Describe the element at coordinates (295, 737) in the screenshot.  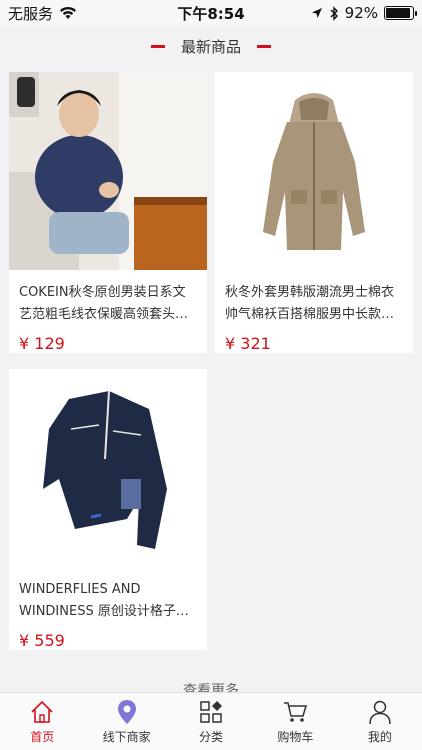
I see `tab-label: 购物车` at that location.